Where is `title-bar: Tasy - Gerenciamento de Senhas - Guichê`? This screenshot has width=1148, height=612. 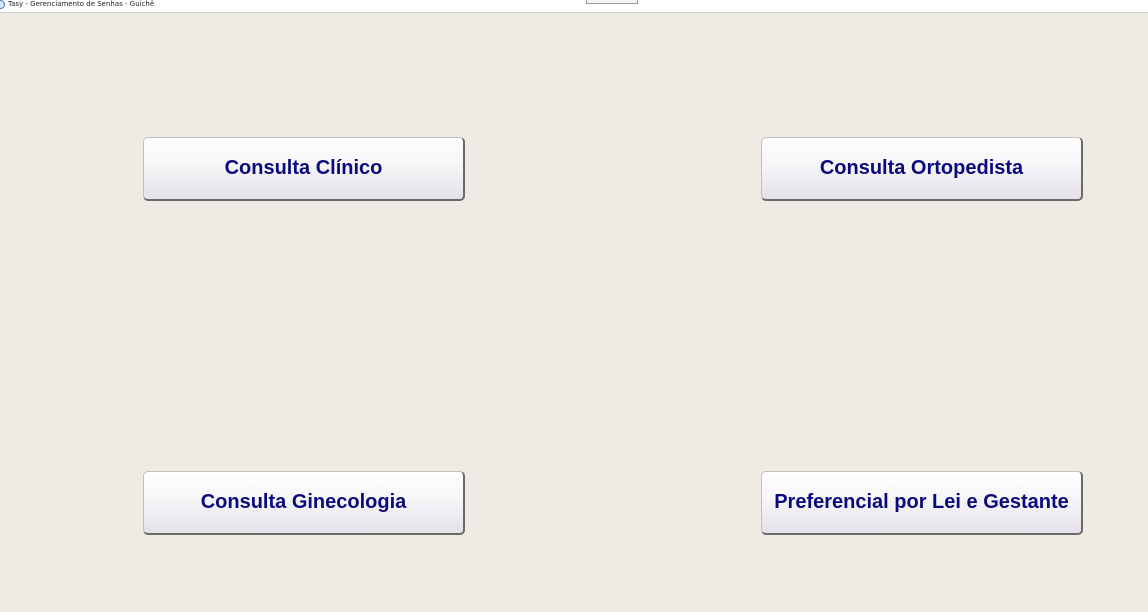 title-bar: Tasy - Gerenciamento de Senhas - Guichê is located at coordinates (574, 6).